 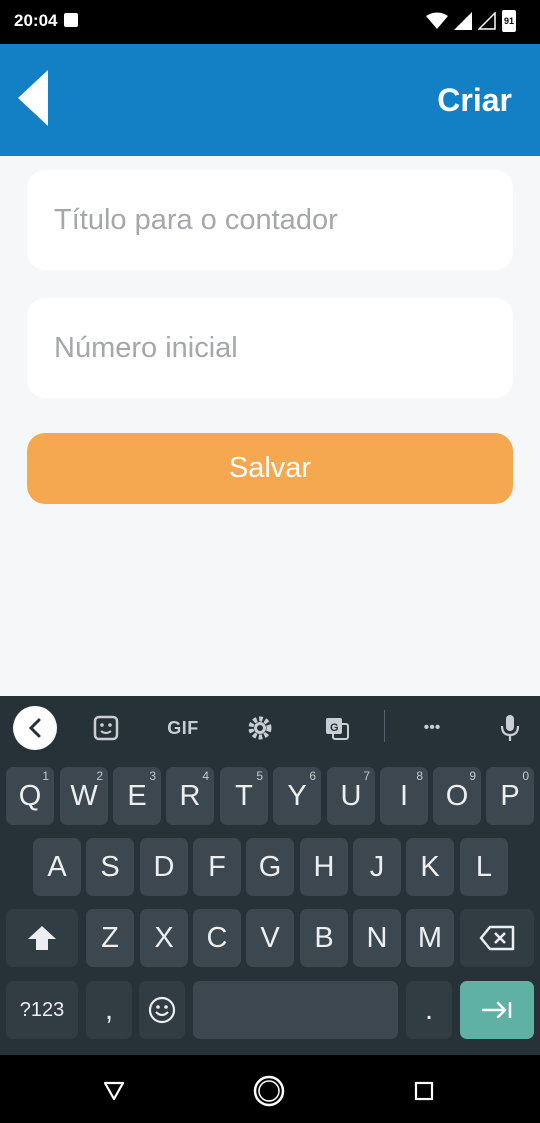 I want to click on circle-home-icon, so click(x=269, y=1091).